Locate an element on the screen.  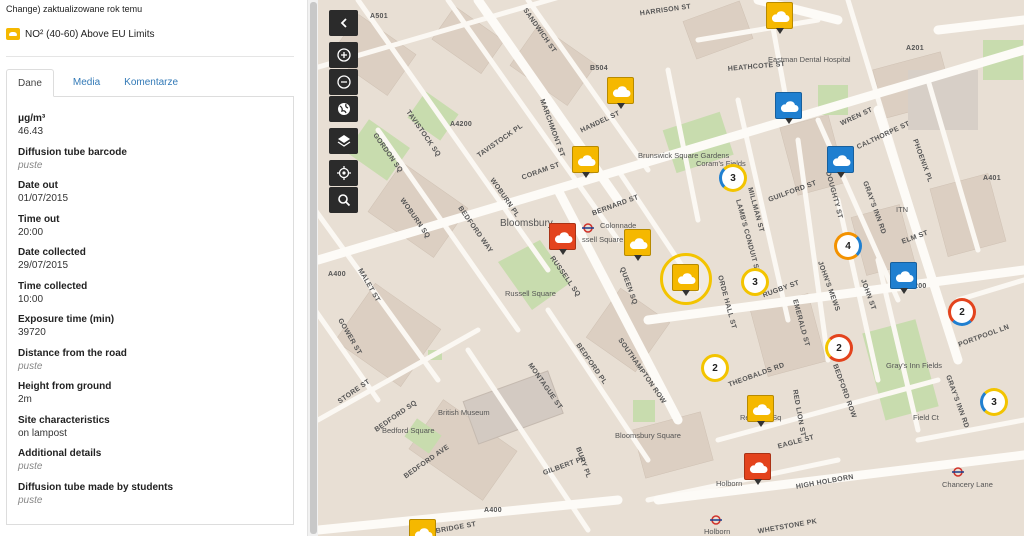
marker-yellow-selected is located at coordinates (685, 280).